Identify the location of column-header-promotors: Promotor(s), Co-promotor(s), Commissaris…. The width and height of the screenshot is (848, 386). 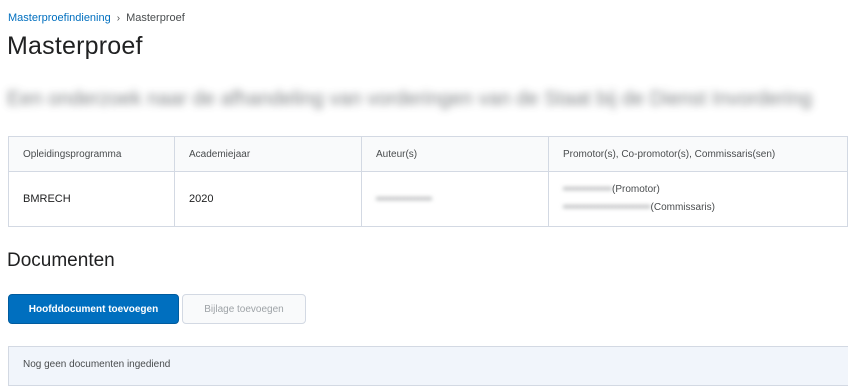
(698, 154).